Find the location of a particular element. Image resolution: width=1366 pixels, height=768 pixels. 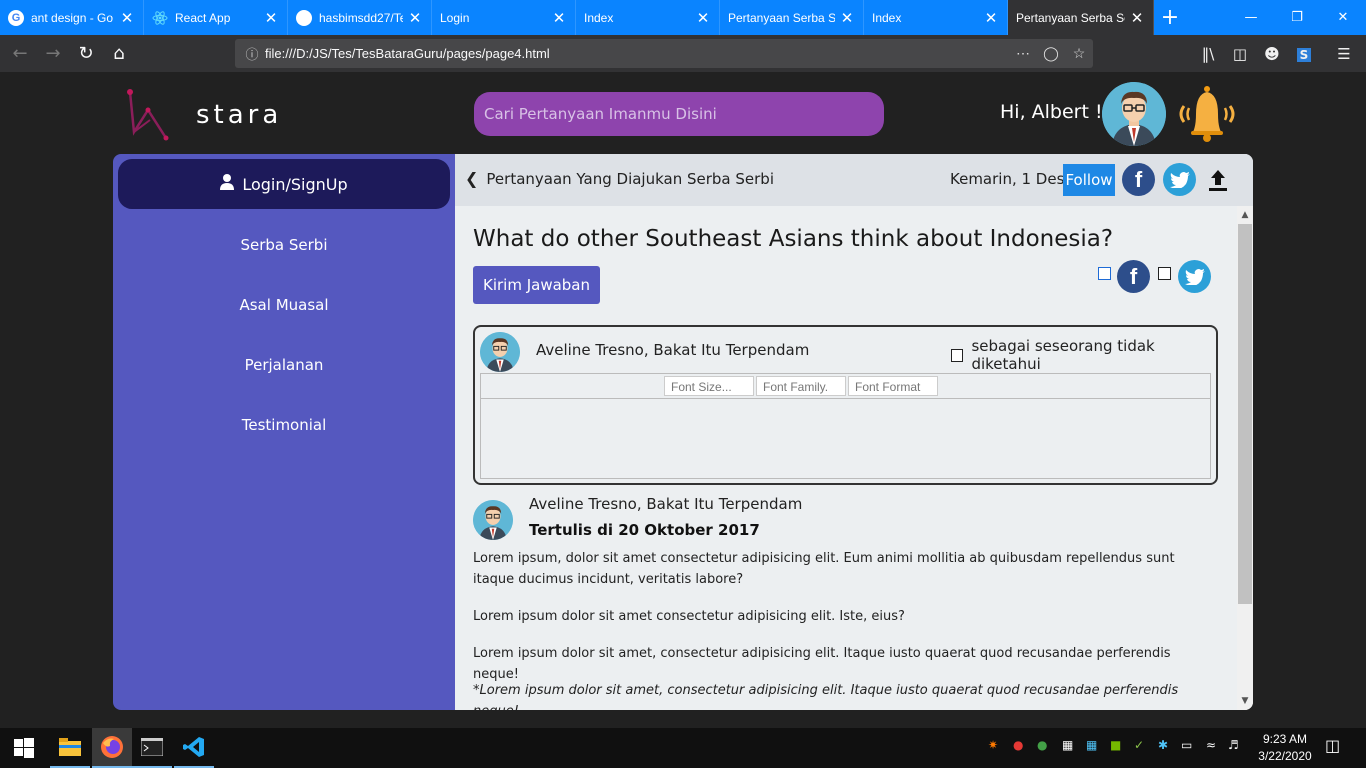

editor-text-area is located at coordinates (845, 439).